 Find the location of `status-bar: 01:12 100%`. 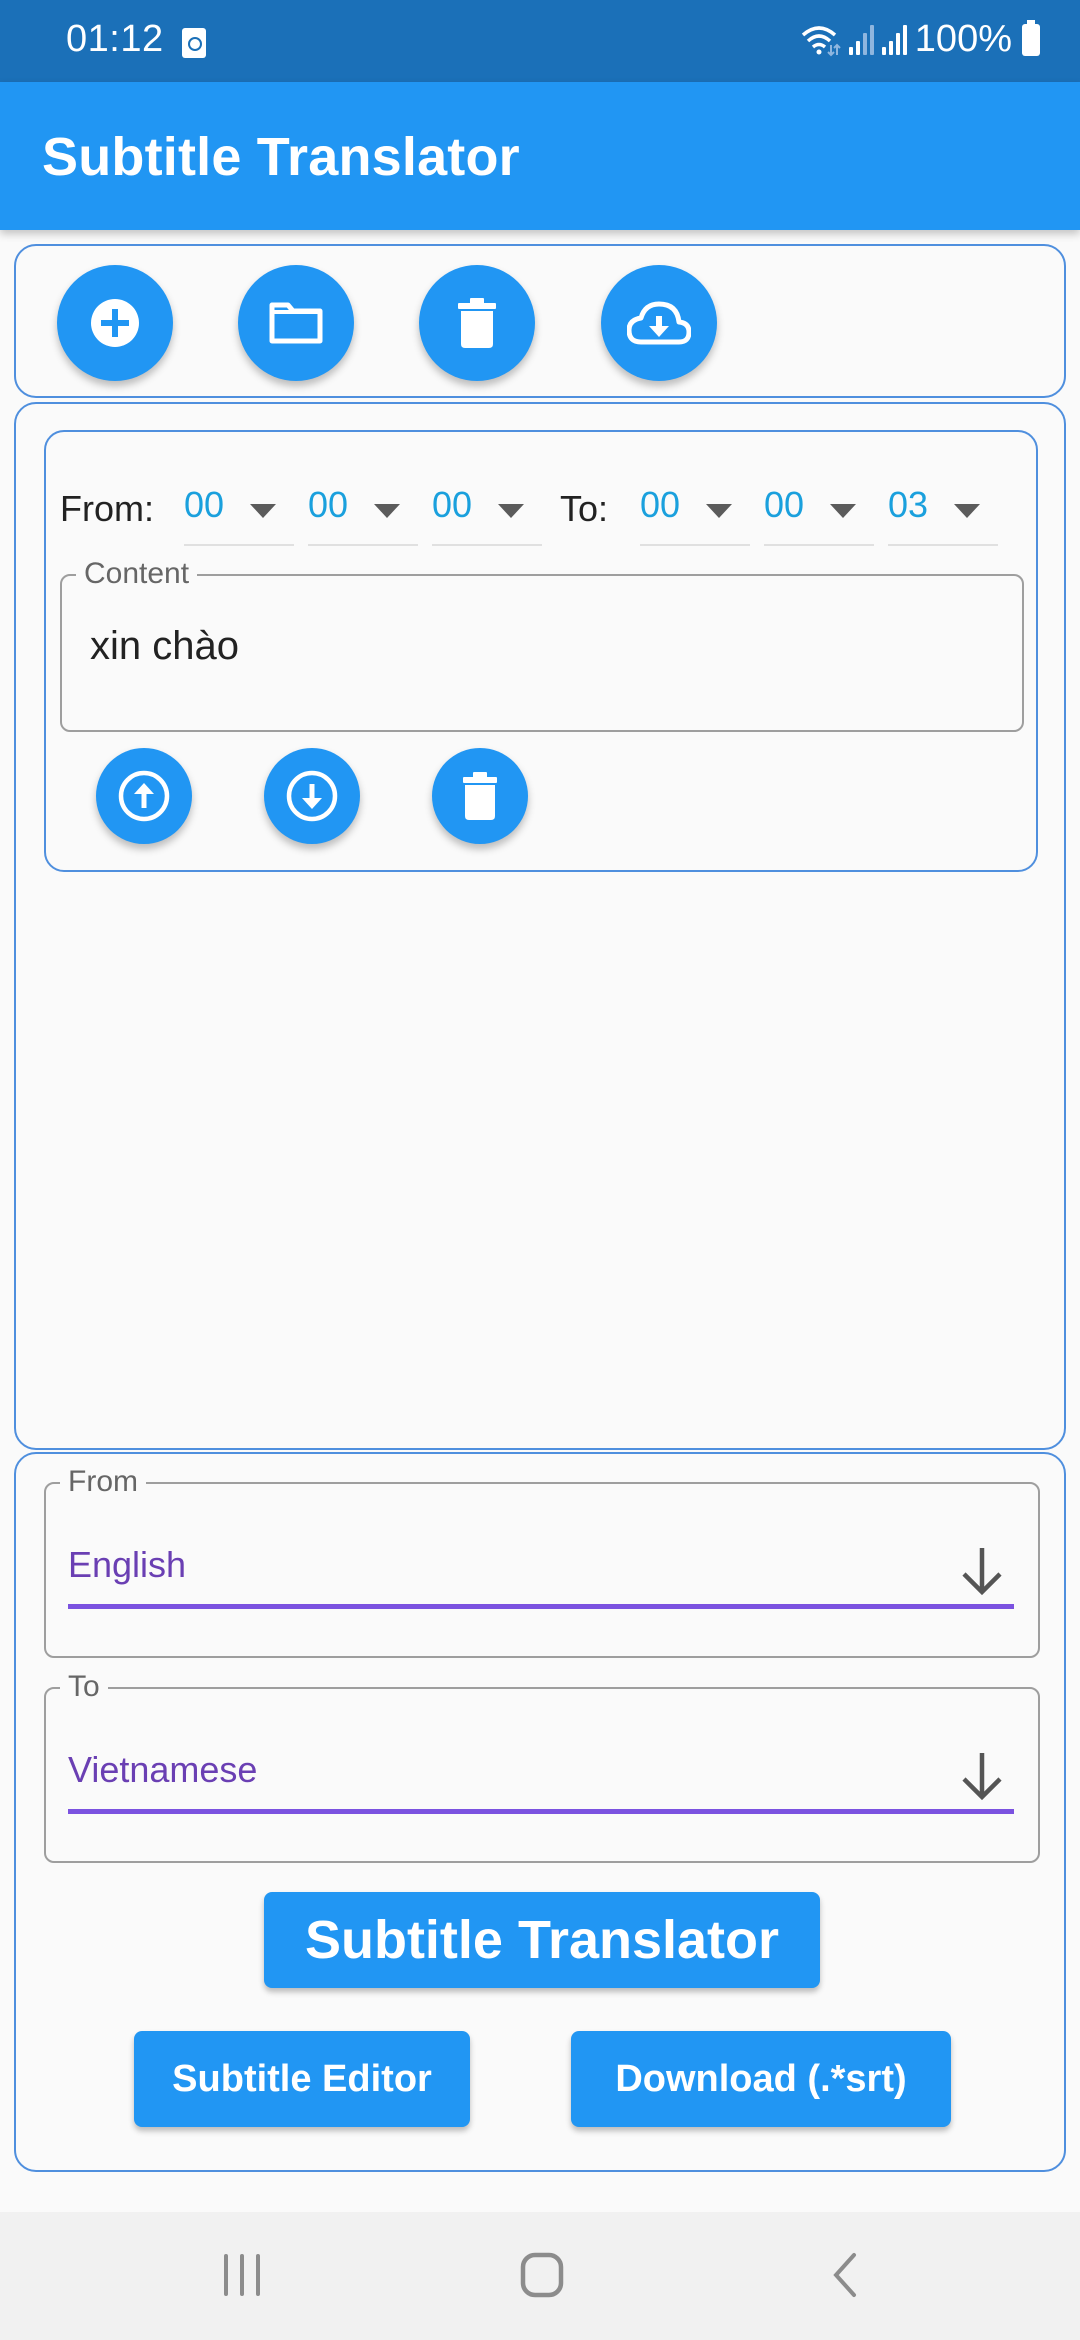

status-bar: 01:12 100% is located at coordinates (540, 41).